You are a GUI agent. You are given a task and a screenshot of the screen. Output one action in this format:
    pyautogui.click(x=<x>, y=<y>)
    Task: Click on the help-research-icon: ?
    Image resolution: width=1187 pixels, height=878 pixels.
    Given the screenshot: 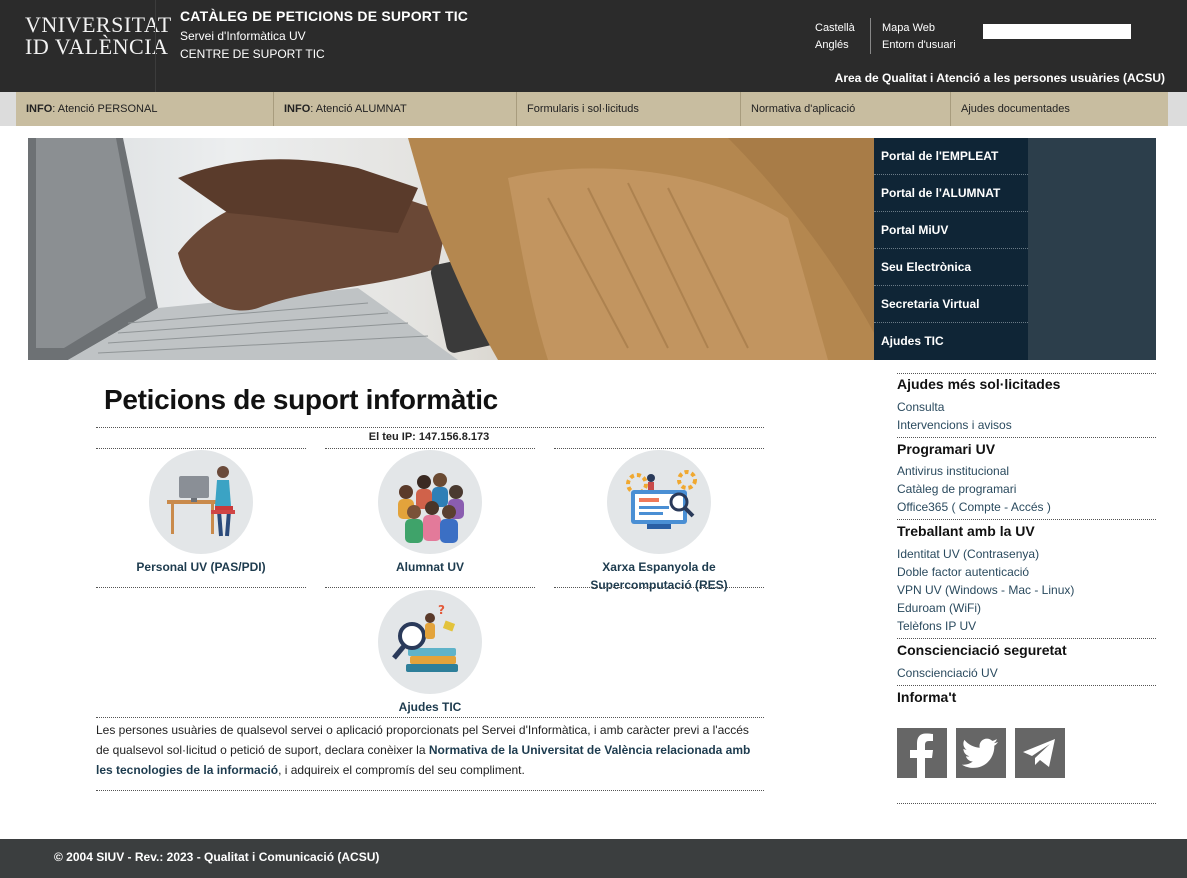 What is the action you would take?
    pyautogui.click(x=430, y=642)
    